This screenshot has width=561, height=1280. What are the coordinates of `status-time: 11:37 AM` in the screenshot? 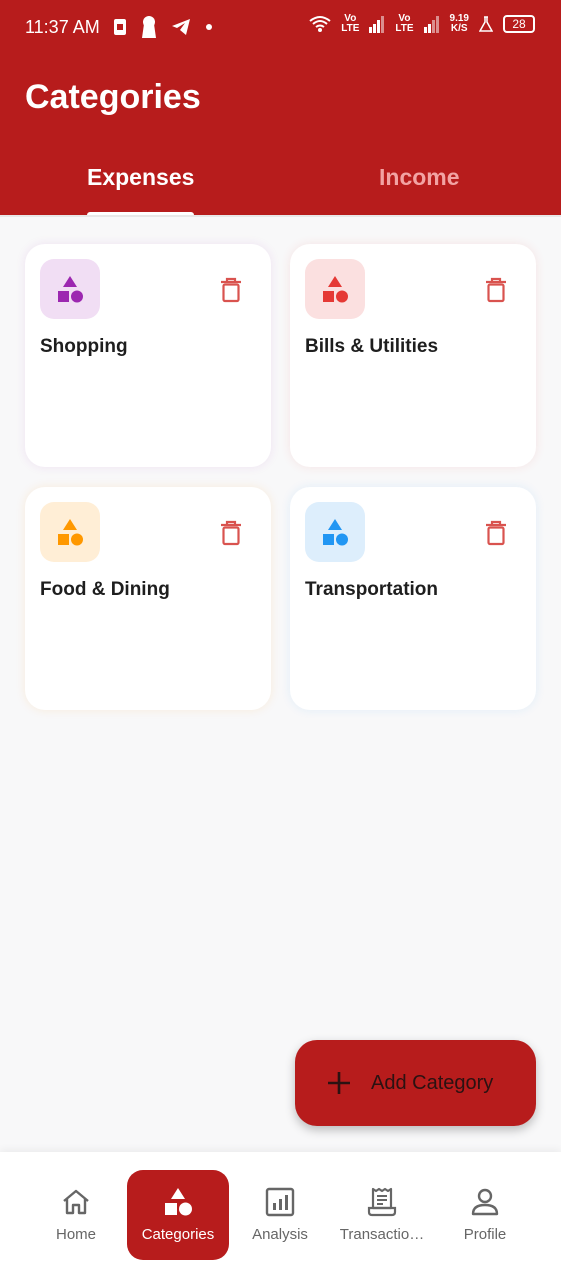 It's located at (62, 27).